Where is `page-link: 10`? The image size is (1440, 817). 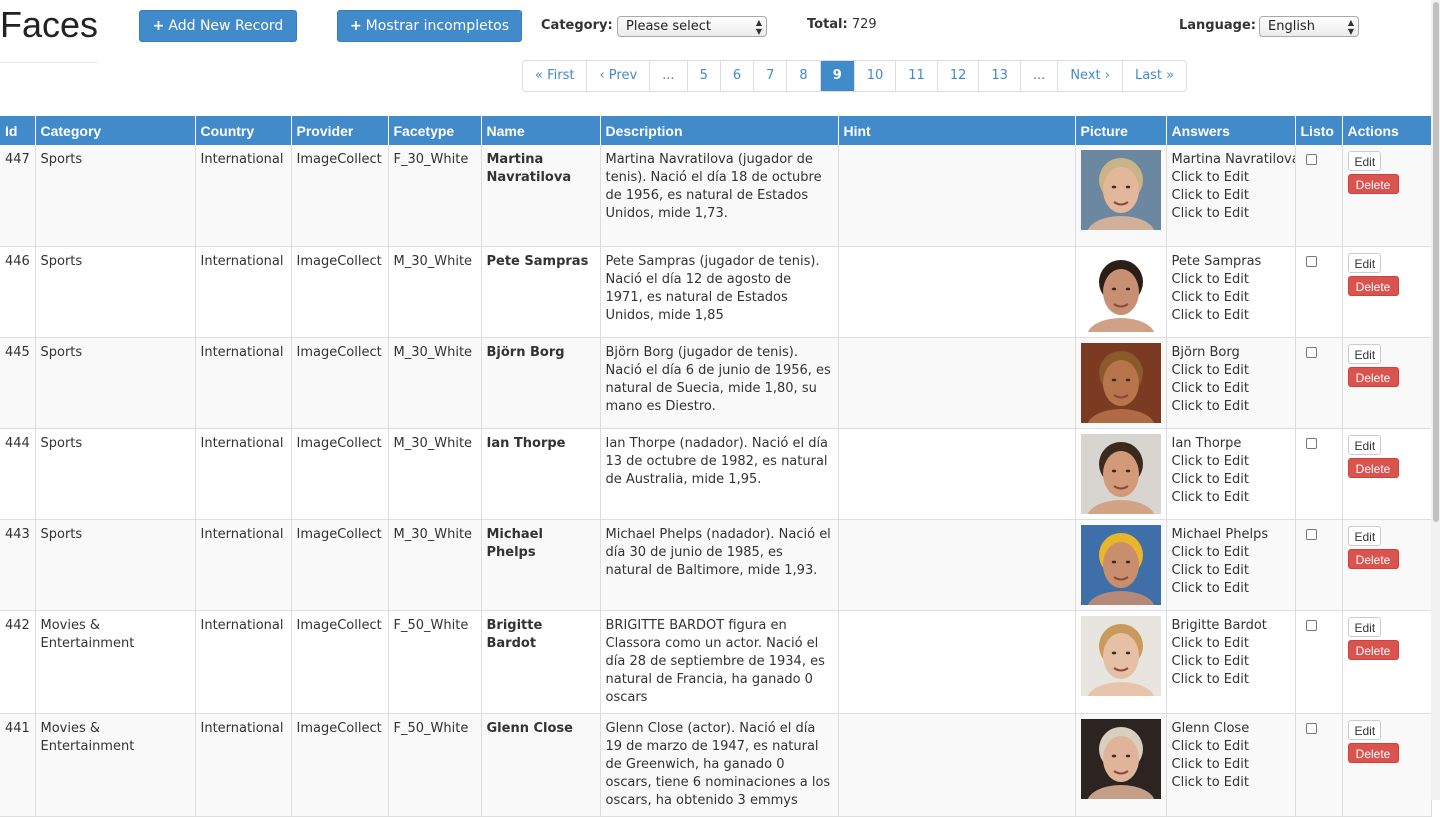 page-link: 10 is located at coordinates (874, 76).